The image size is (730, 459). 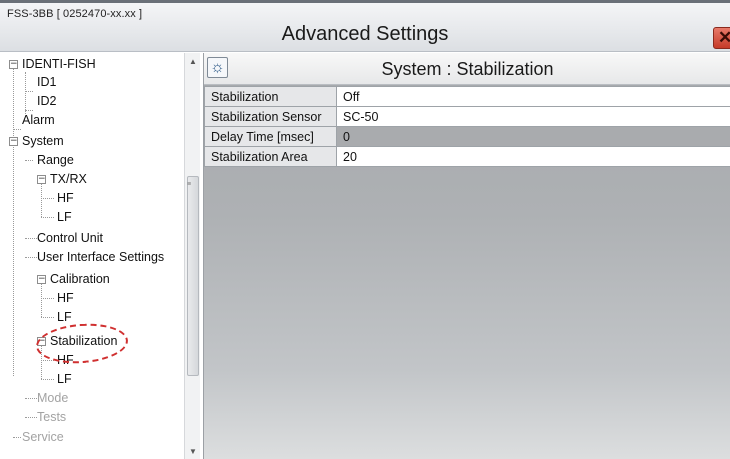 I want to click on table-row: Stabilization Sensor SC-50, so click(x=467, y=116).